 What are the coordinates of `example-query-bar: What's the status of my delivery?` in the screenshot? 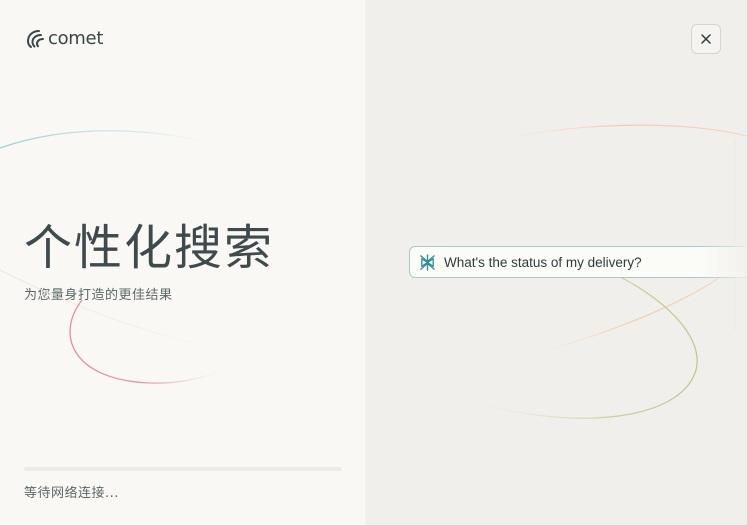 It's located at (578, 262).